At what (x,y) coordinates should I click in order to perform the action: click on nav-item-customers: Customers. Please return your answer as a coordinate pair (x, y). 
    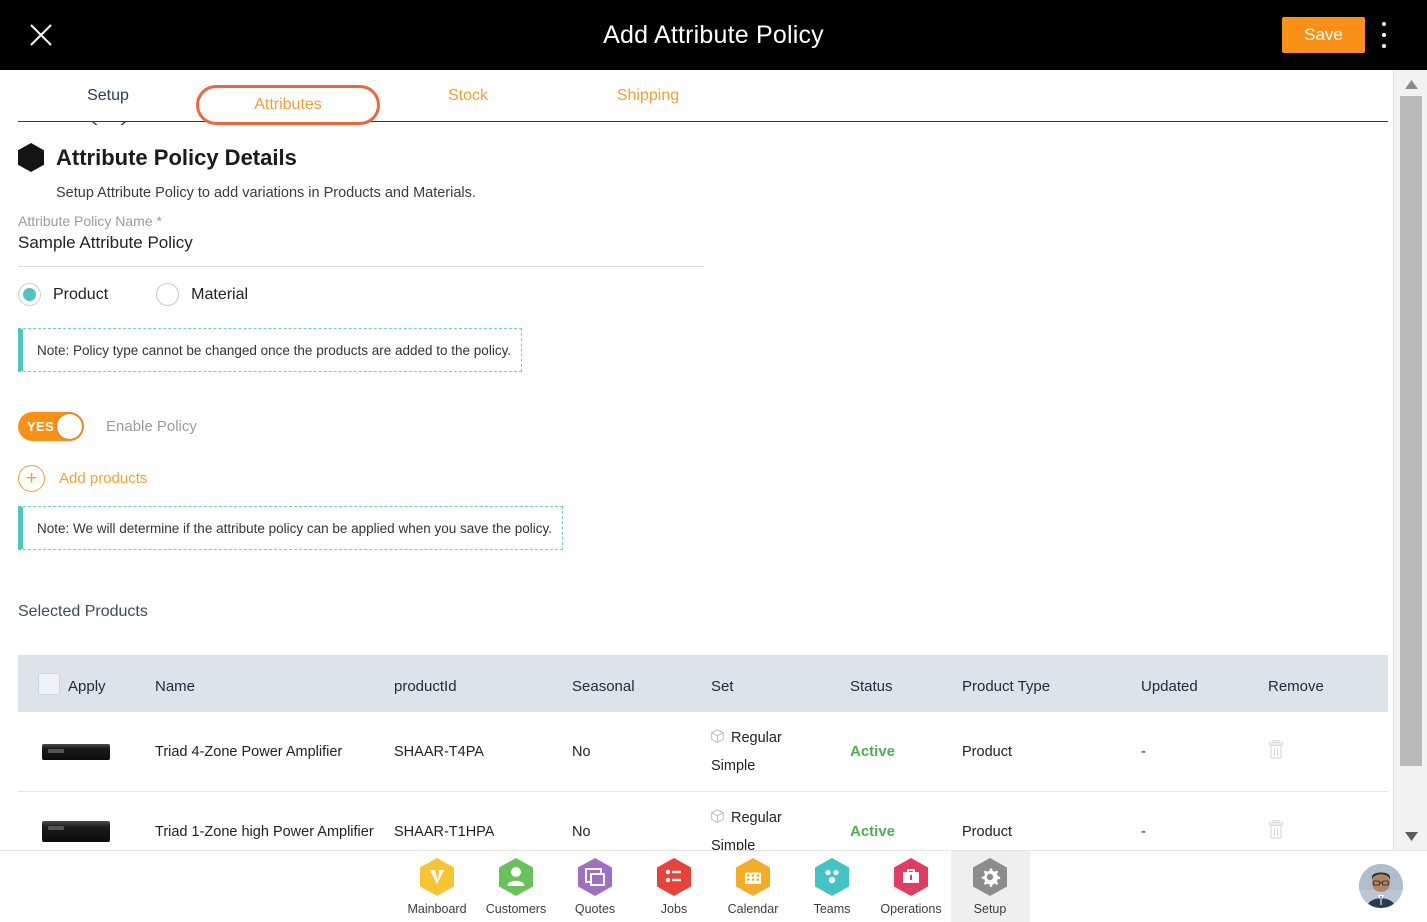
    Looking at the image, I should click on (516, 886).